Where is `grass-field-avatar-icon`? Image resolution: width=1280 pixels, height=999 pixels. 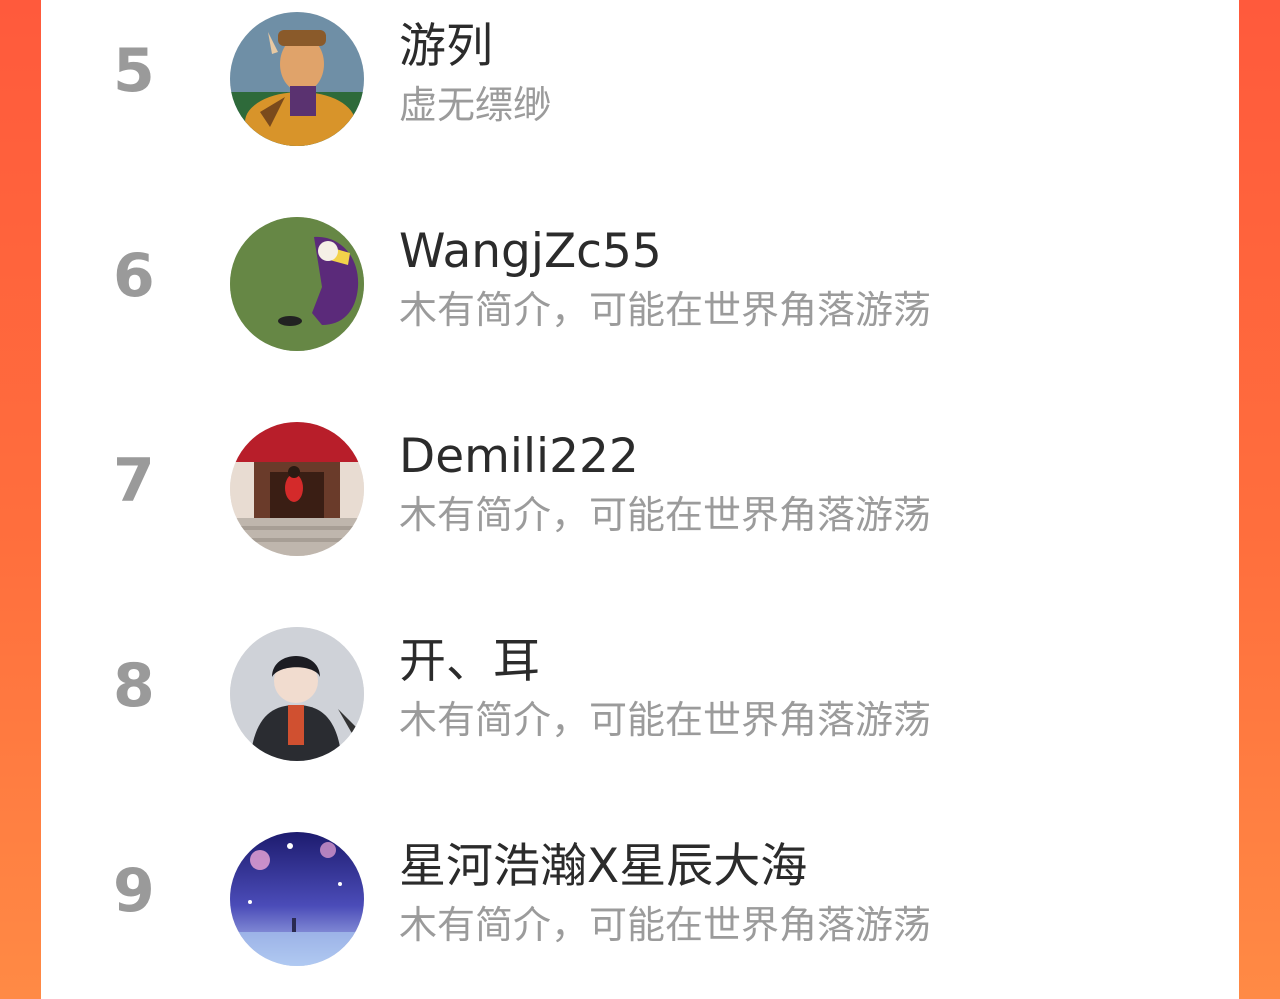 grass-field-avatar-icon is located at coordinates (297, 284).